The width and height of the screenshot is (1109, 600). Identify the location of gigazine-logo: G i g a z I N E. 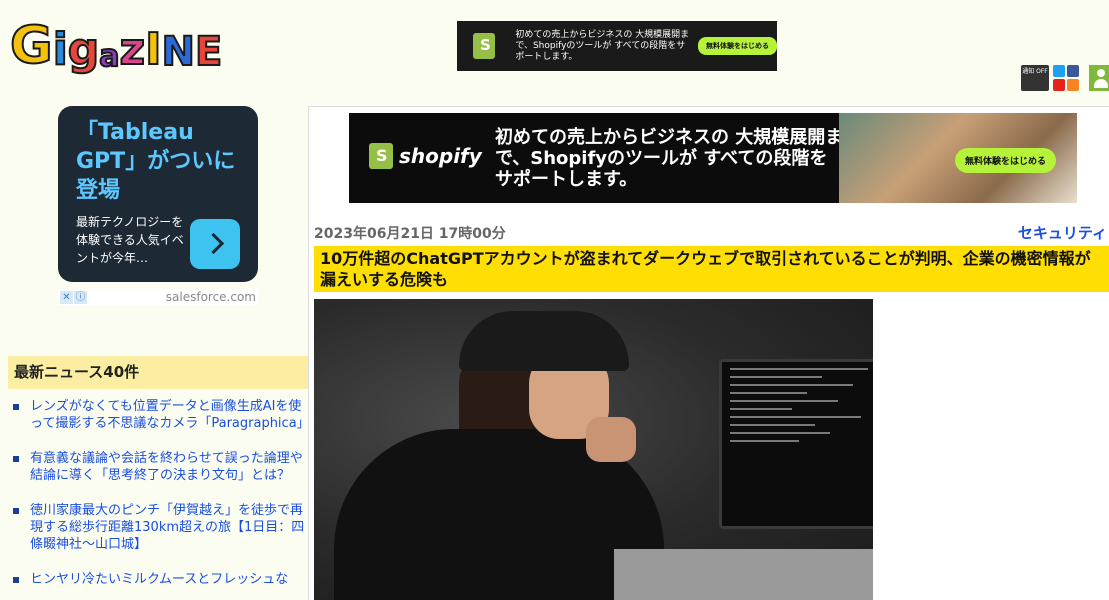
(116, 42).